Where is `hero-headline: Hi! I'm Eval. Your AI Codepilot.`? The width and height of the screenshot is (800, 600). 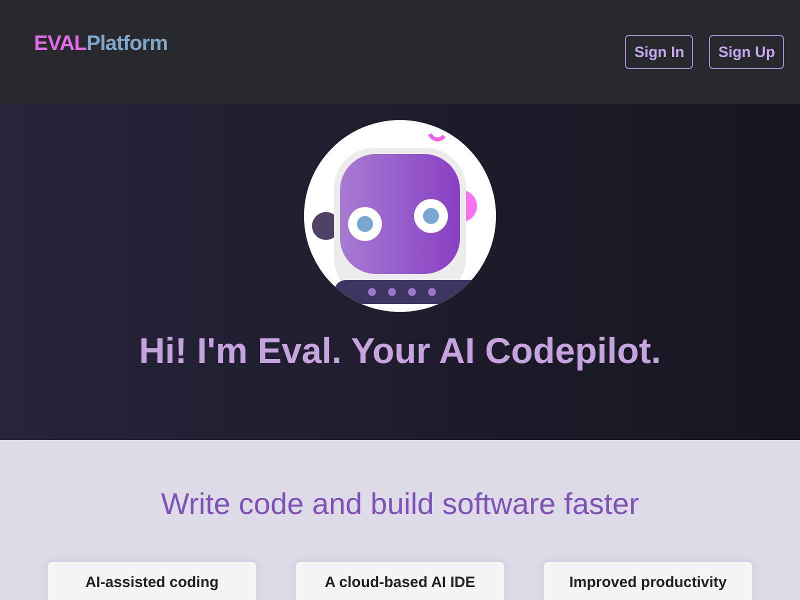
hero-headline: Hi! I'm Eval. Your AI Codepilot. is located at coordinates (400, 351).